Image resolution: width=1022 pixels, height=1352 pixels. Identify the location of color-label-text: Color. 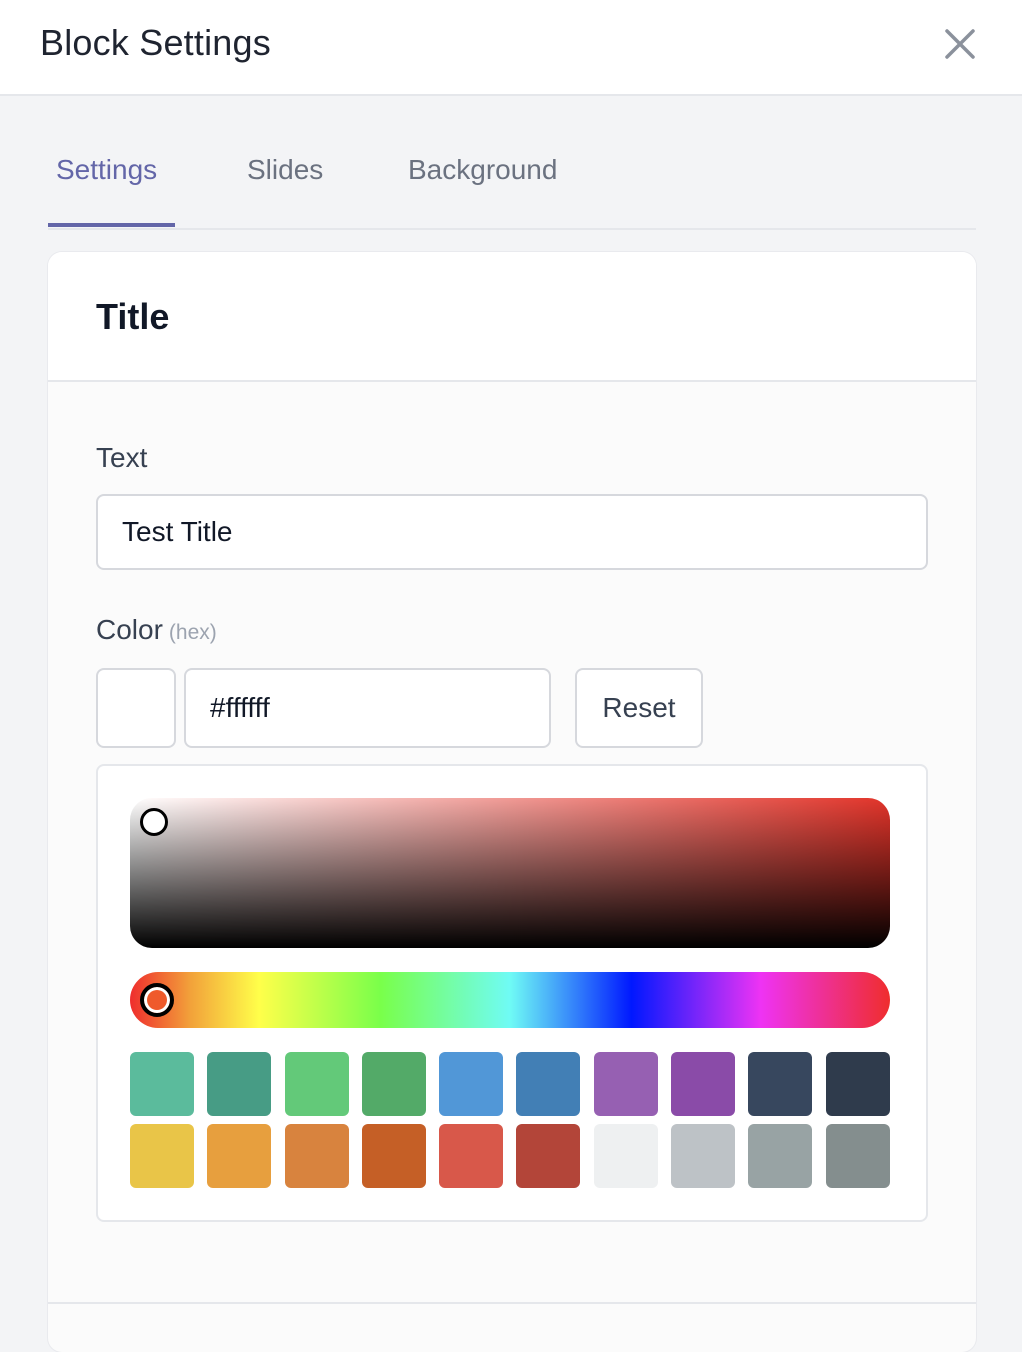
(129, 629).